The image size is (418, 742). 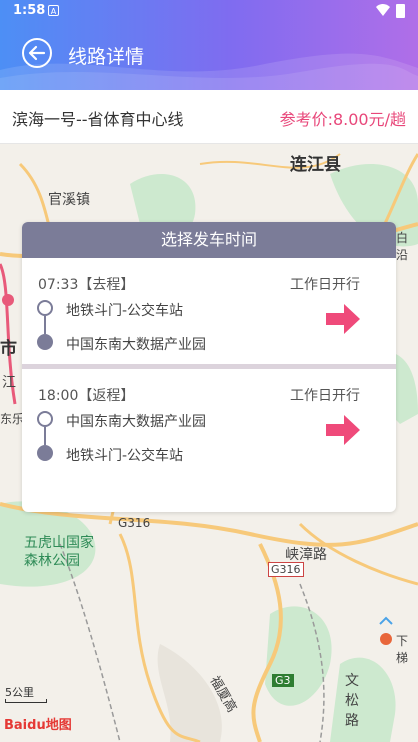 I want to click on trip-time: 18:00【返程】, so click(x=86, y=396).